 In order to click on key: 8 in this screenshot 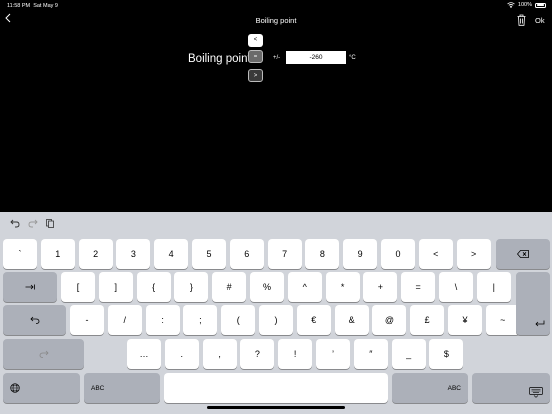, I will do `click(322, 254)`.